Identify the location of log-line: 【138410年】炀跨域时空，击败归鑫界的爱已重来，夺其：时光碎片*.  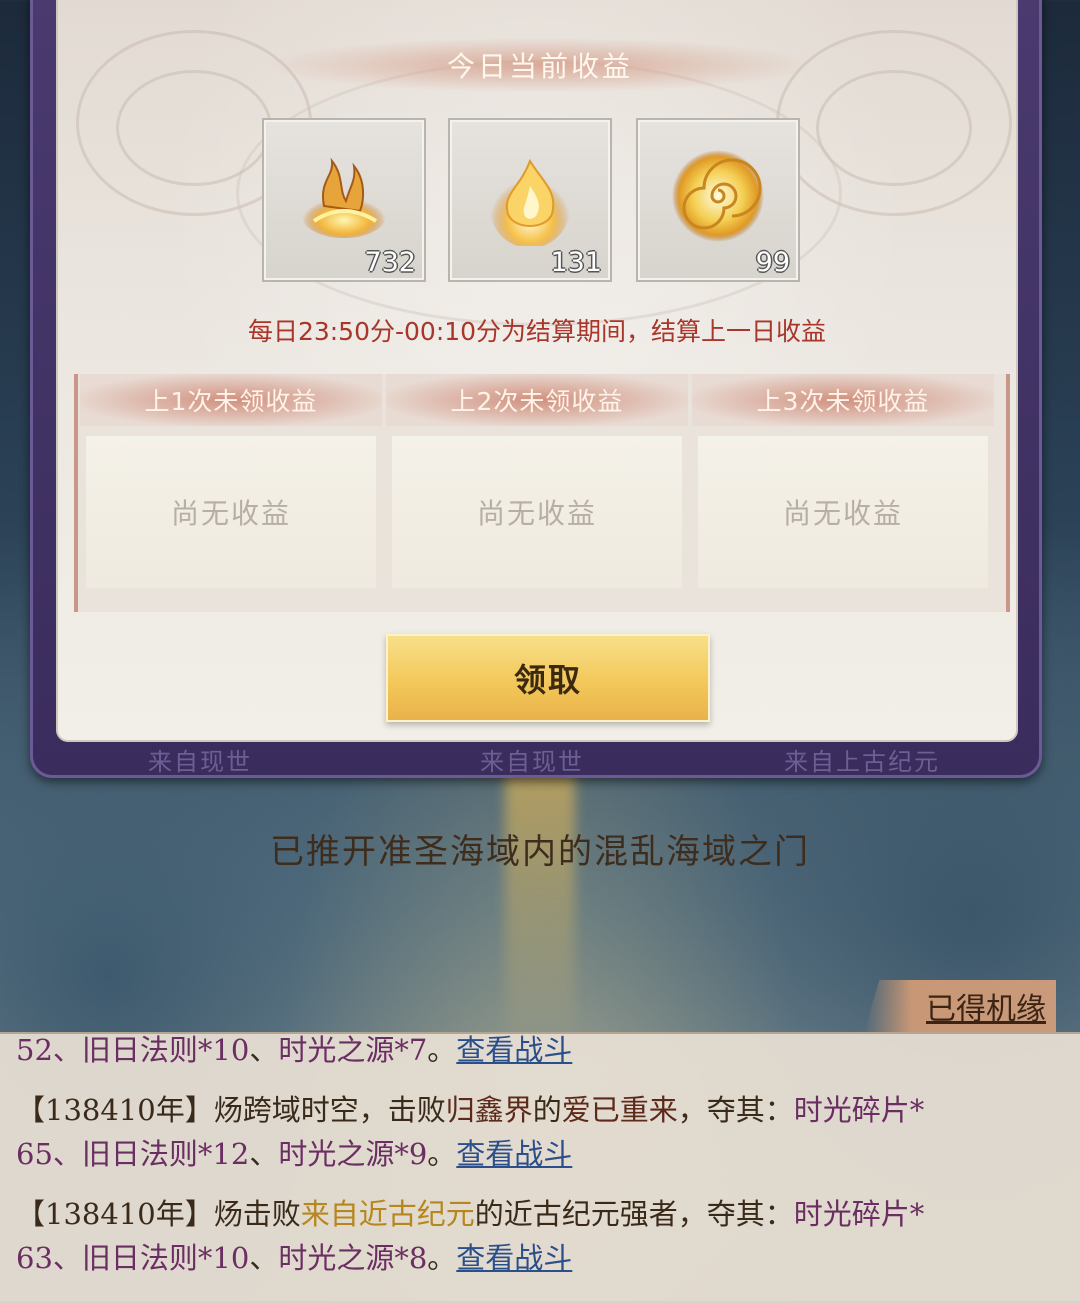
(470, 1110).